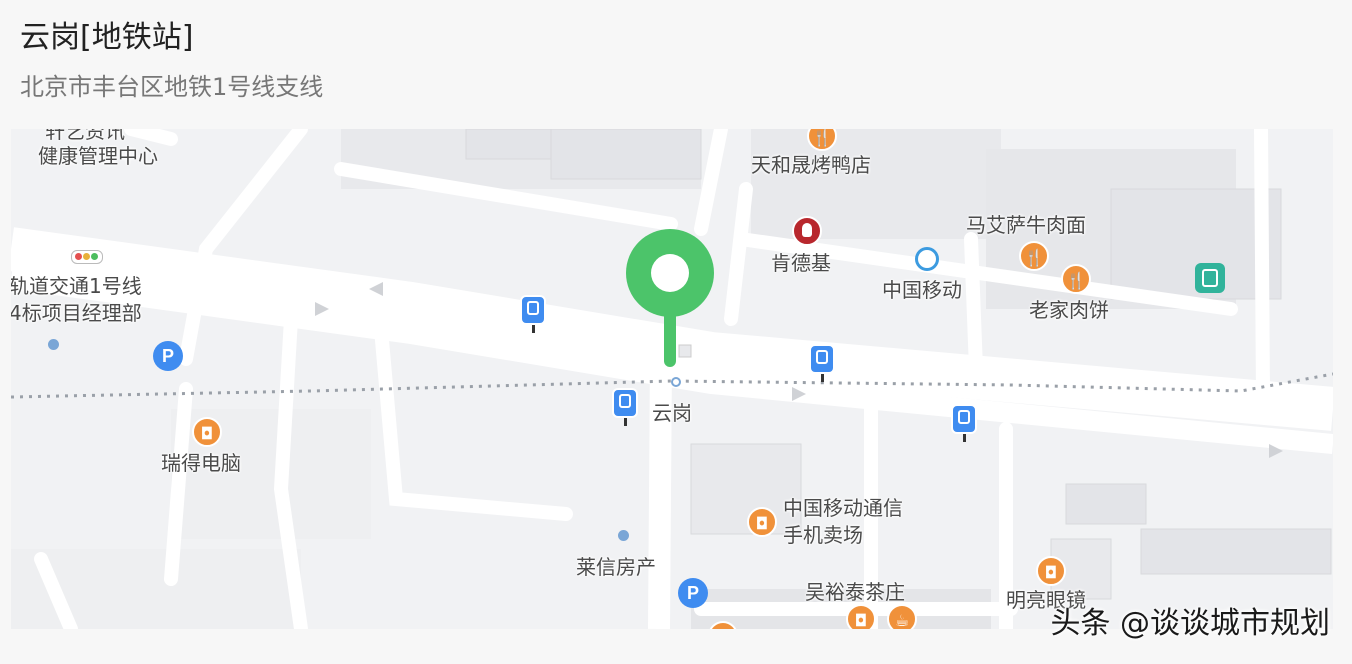 The height and width of the screenshot is (664, 1352). What do you see at coordinates (76, 313) in the screenshot?
I see `poi-label-rail-project-2: 4标项目经理部` at bounding box center [76, 313].